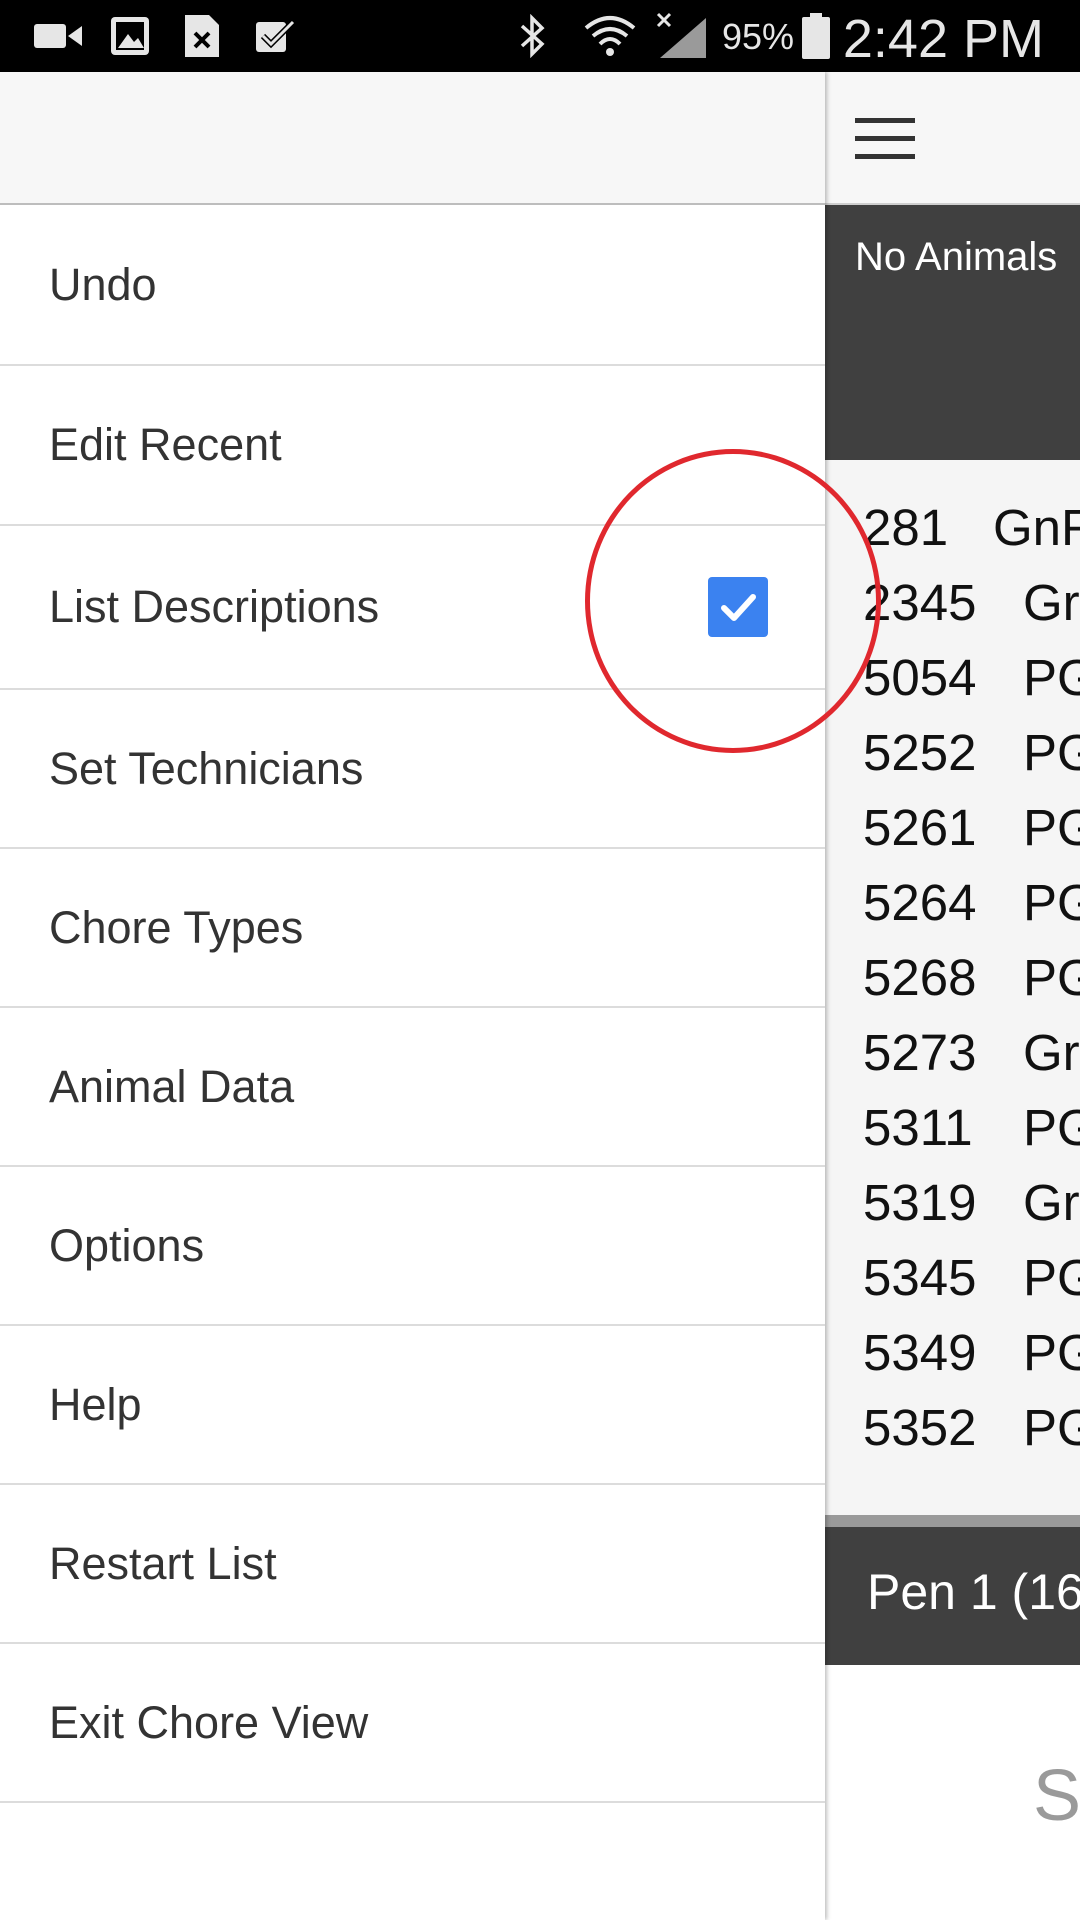 The width and height of the screenshot is (1080, 1920). I want to click on pen-header: Pen 1 (16, so click(952, 1596).